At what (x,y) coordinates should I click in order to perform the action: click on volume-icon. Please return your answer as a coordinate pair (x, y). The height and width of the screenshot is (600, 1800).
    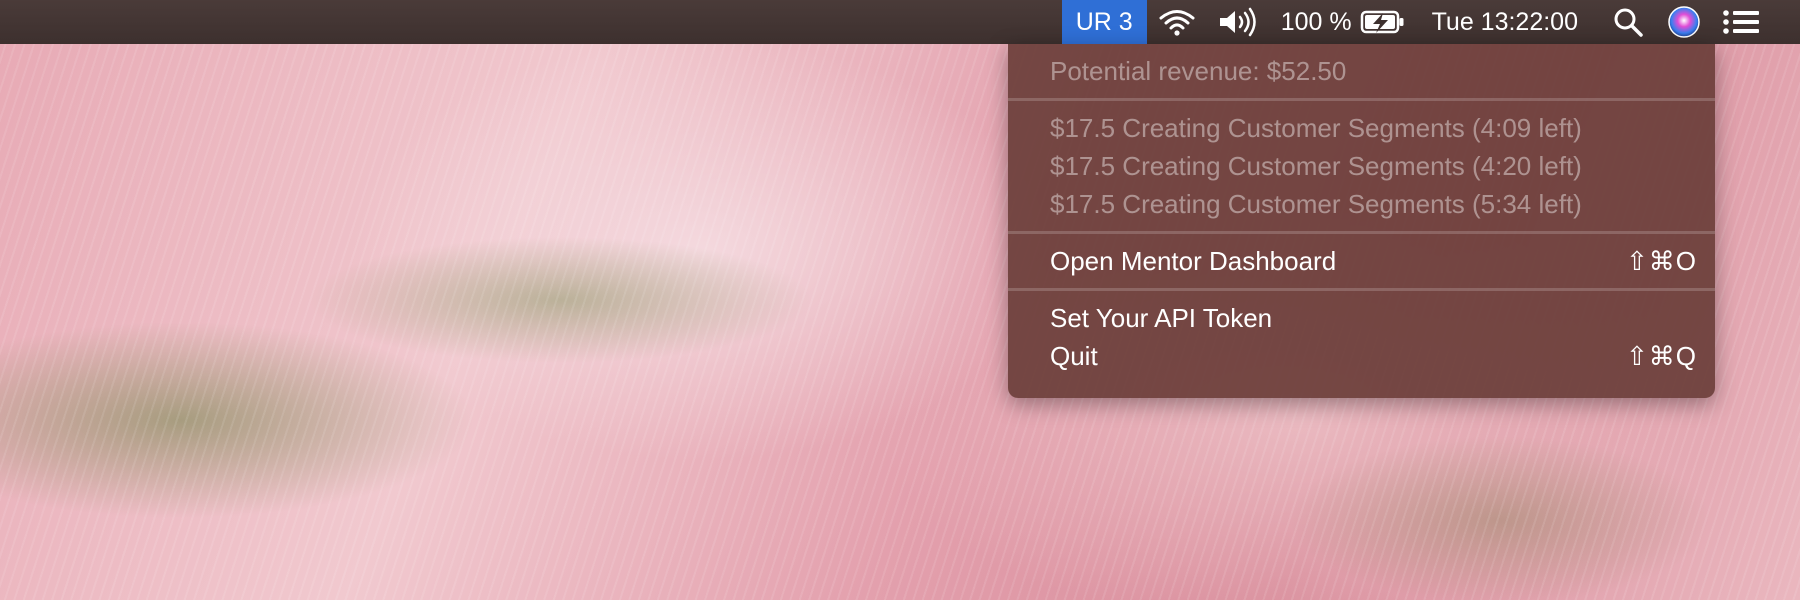
    Looking at the image, I should click on (1238, 22).